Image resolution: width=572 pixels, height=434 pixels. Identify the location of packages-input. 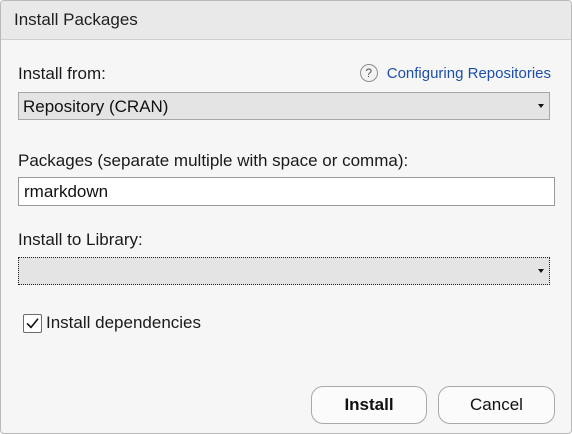
(286, 191).